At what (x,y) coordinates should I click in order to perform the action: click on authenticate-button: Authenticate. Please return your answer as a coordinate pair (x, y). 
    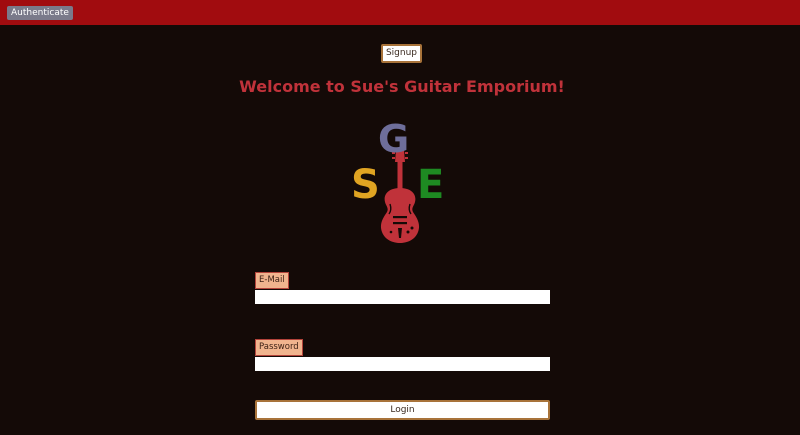
    Looking at the image, I should click on (40, 13).